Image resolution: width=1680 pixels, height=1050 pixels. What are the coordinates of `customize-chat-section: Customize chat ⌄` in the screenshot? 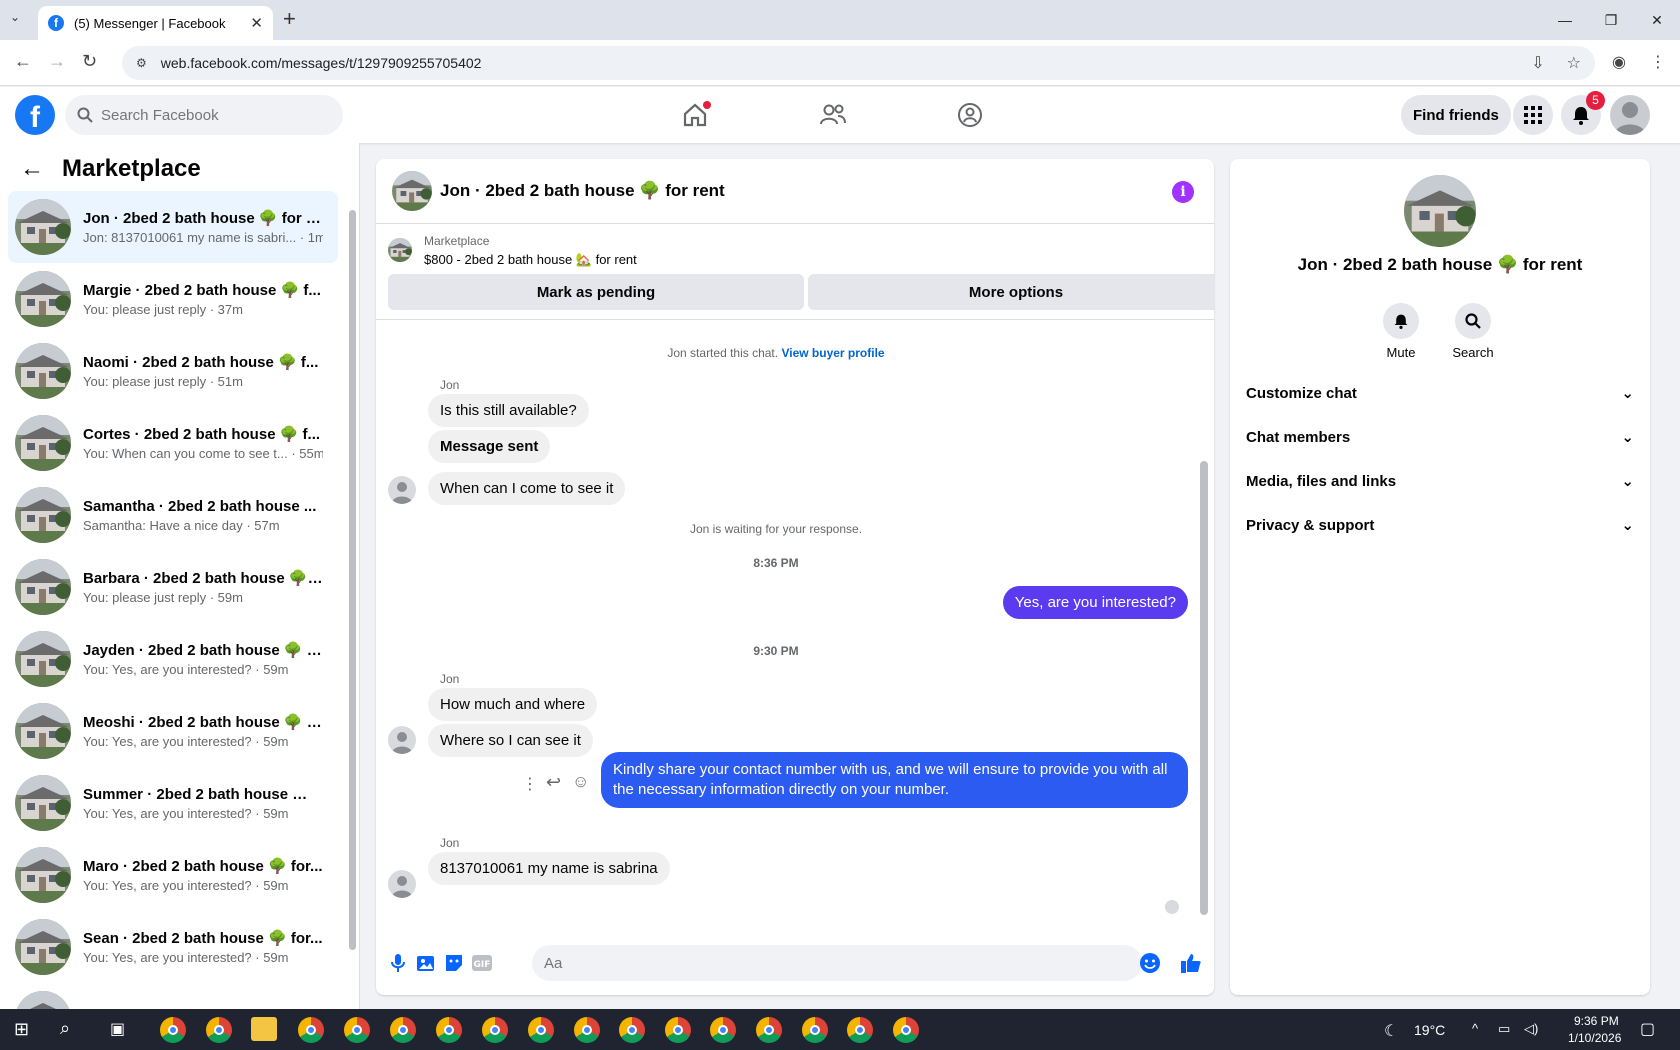 It's located at (1440, 393).